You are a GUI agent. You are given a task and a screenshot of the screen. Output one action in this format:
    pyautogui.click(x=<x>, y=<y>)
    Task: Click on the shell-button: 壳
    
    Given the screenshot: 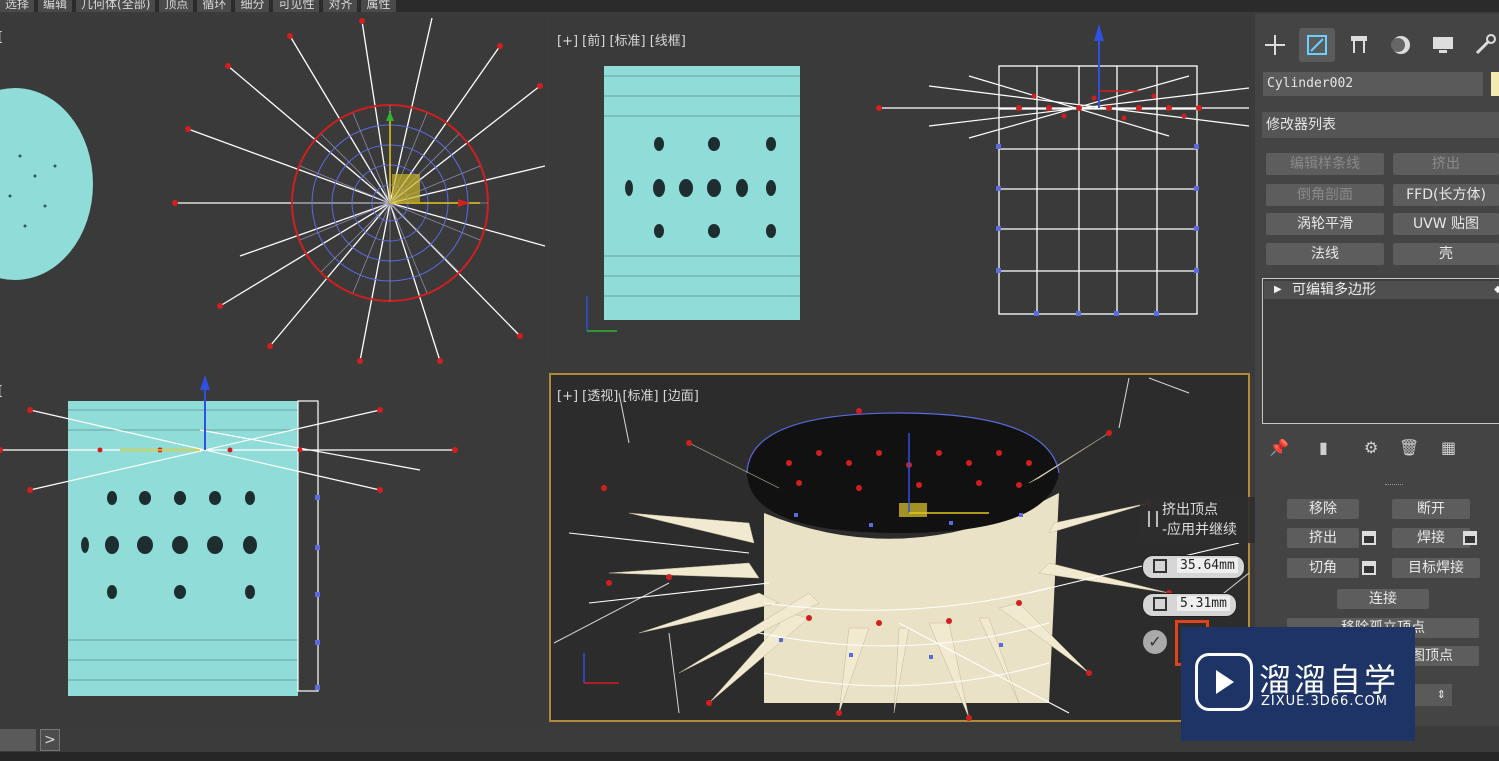 What is the action you would take?
    pyautogui.click(x=1446, y=254)
    